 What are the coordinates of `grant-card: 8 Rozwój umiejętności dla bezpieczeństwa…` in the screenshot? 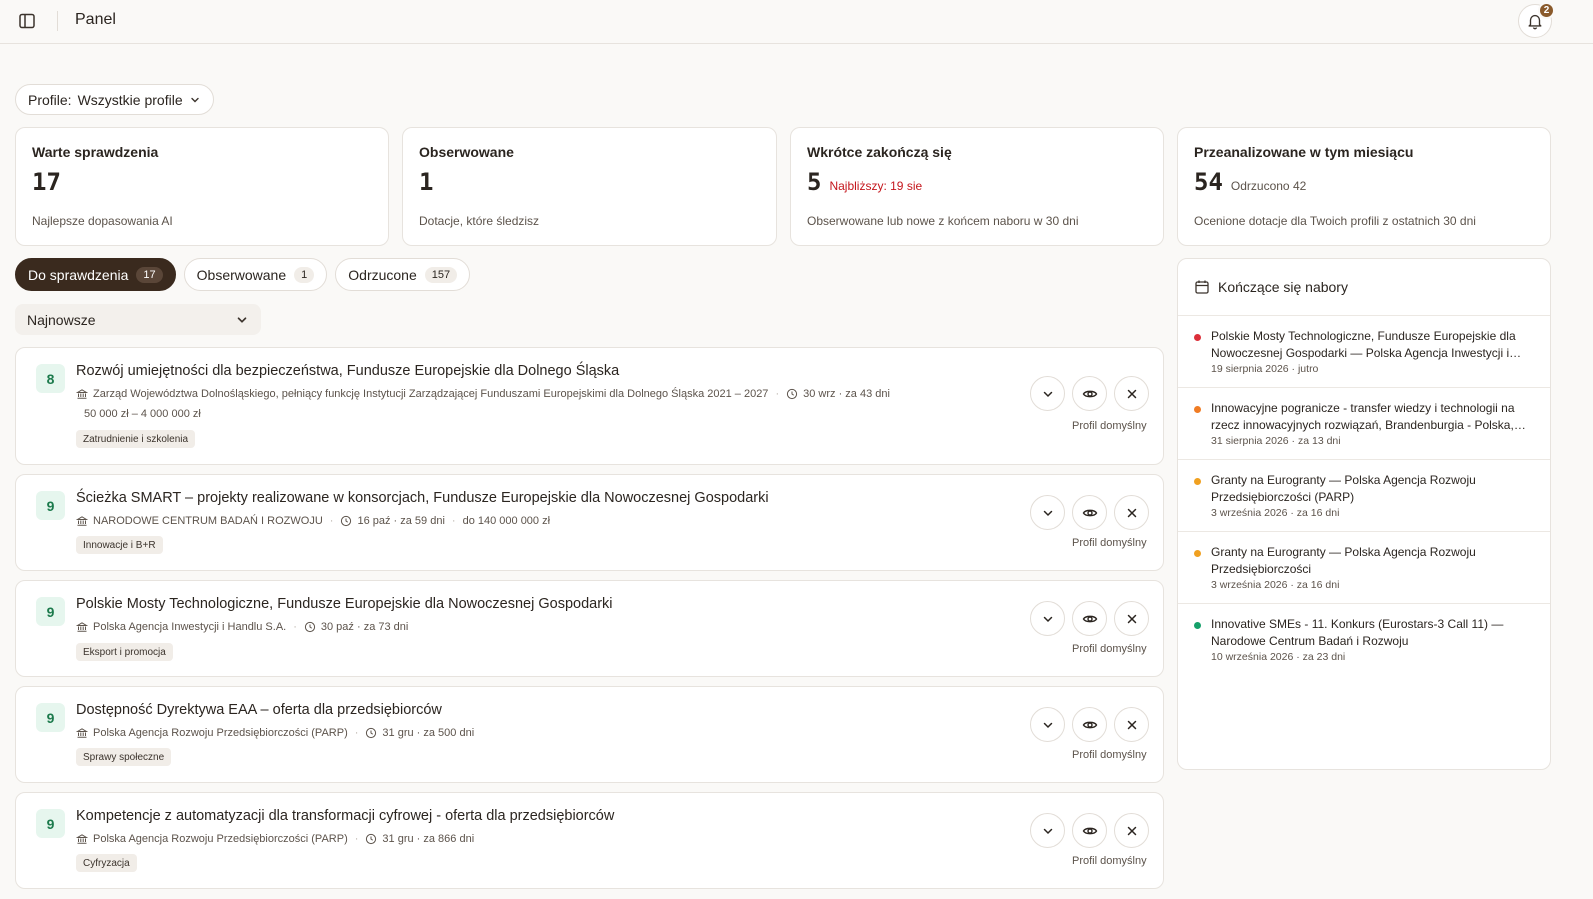 It's located at (589, 406).